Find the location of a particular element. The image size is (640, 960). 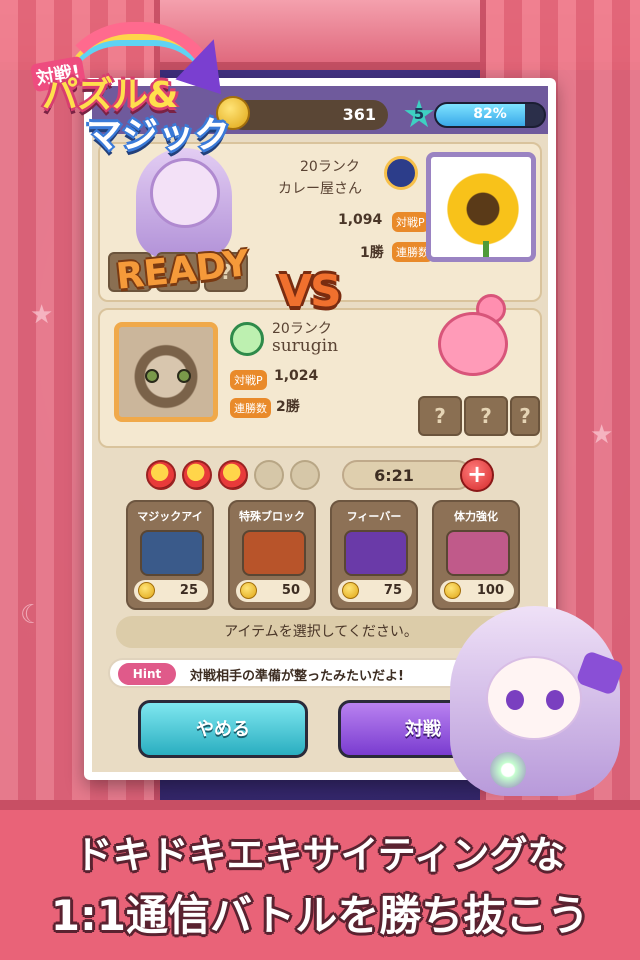

item-stamina-boost: 体力強化 100 is located at coordinates (476, 555).